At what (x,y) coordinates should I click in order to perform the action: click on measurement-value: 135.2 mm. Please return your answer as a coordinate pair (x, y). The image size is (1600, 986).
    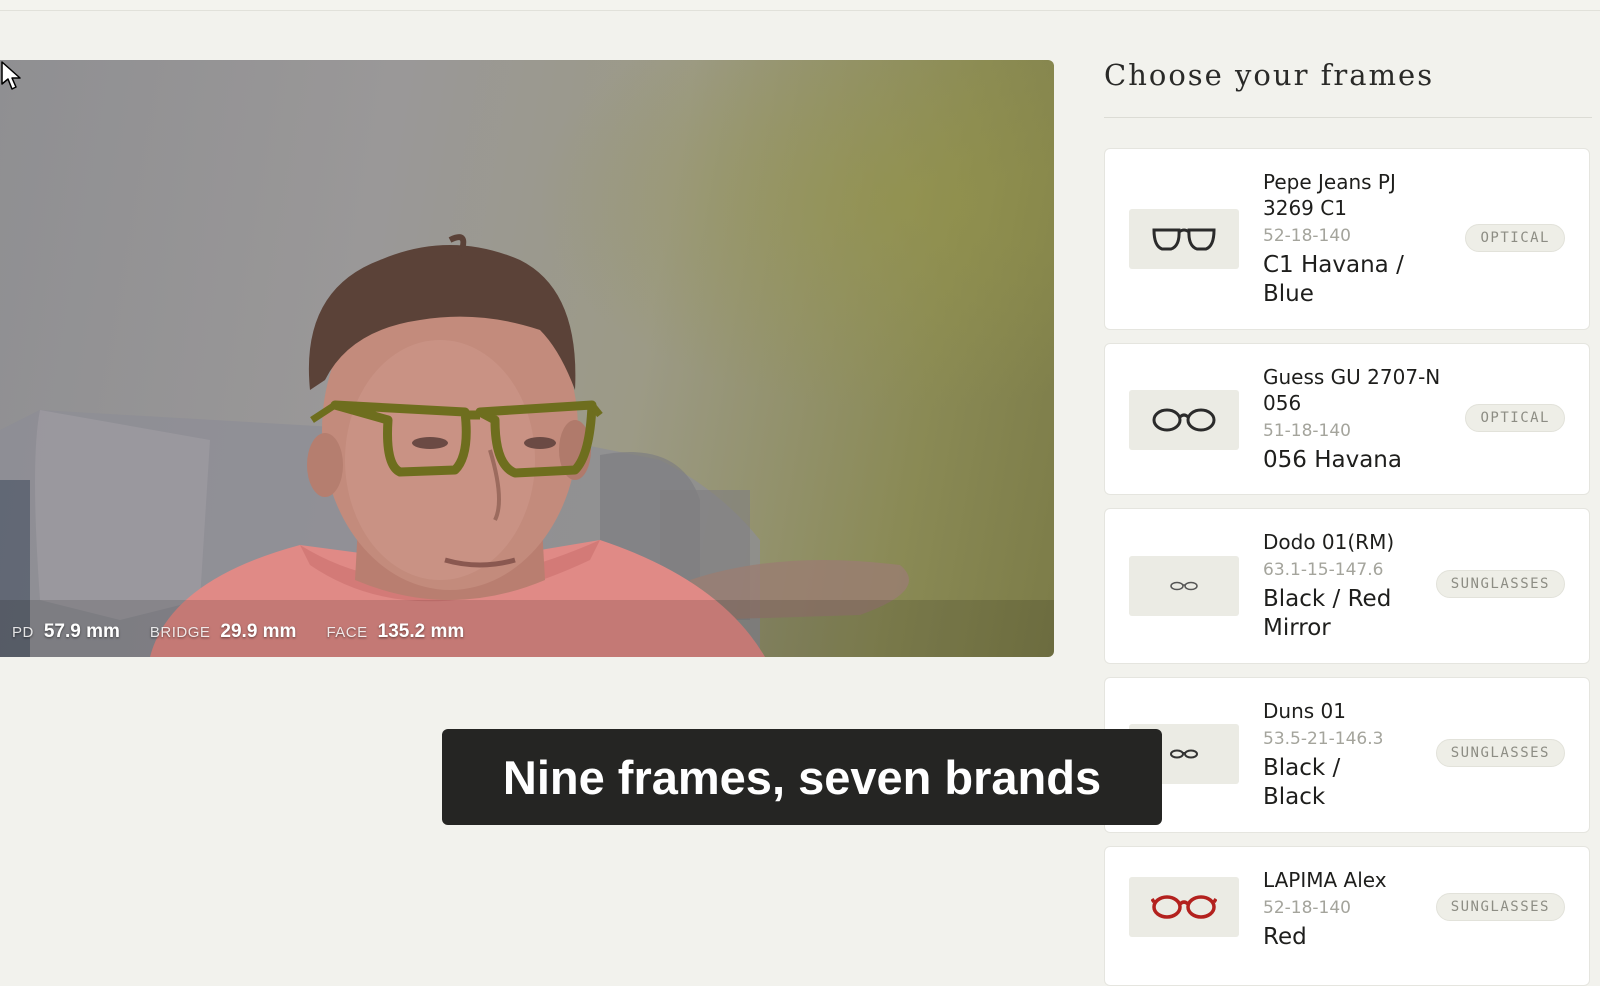
    Looking at the image, I should click on (421, 631).